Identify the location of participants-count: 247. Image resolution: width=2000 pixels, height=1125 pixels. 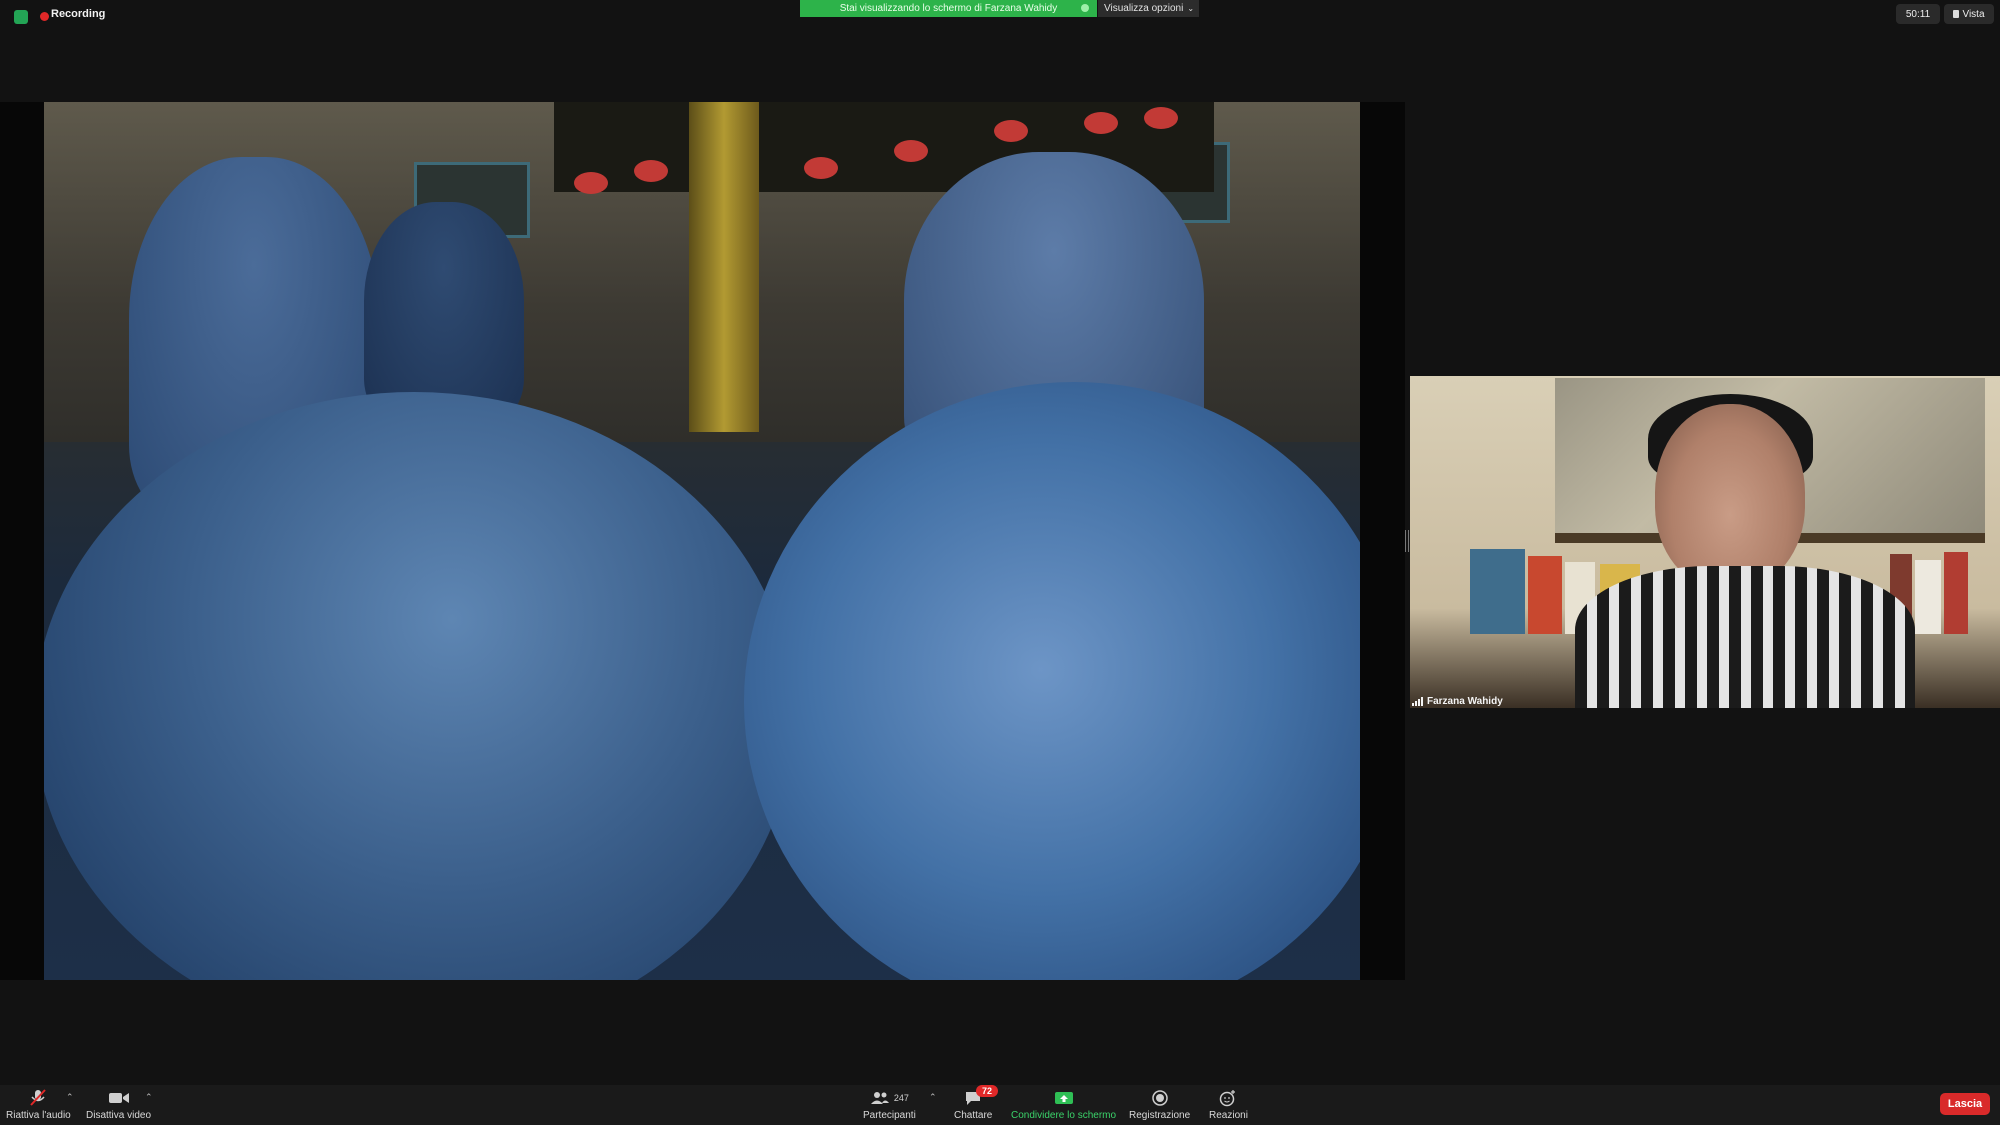
(901, 1098).